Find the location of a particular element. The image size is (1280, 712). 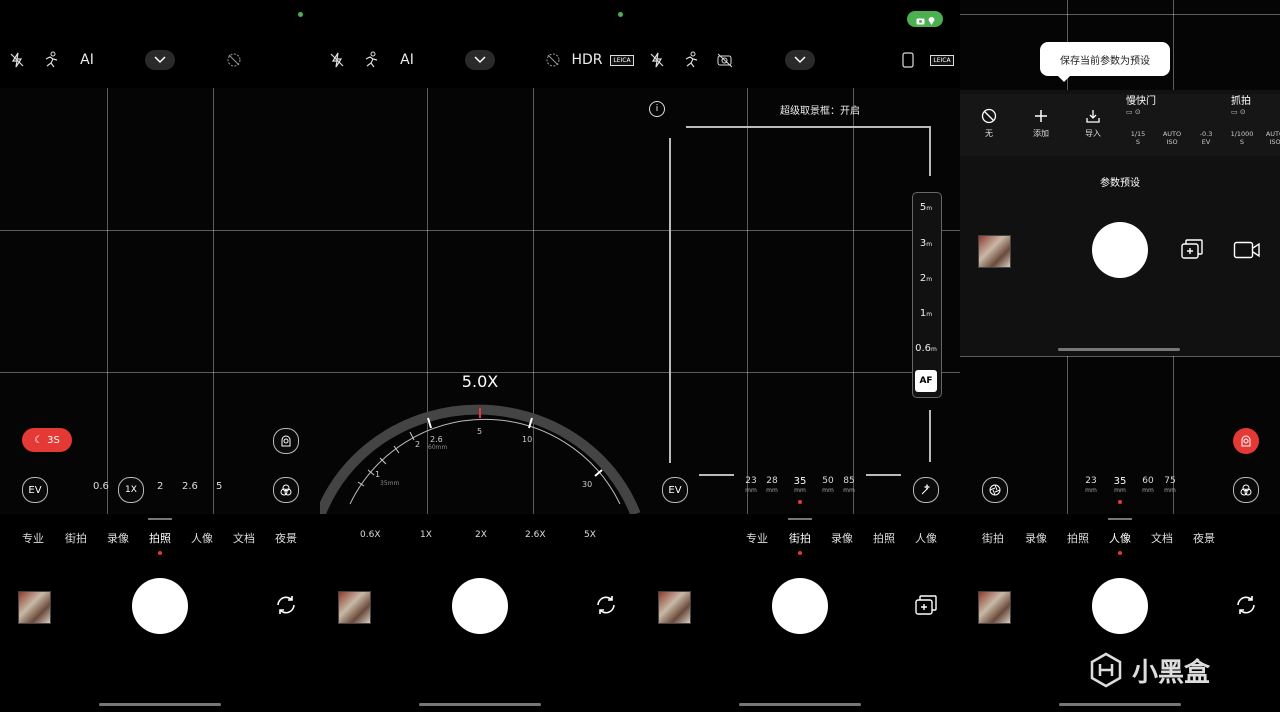

distance-2m: 2m is located at coordinates (926, 278).